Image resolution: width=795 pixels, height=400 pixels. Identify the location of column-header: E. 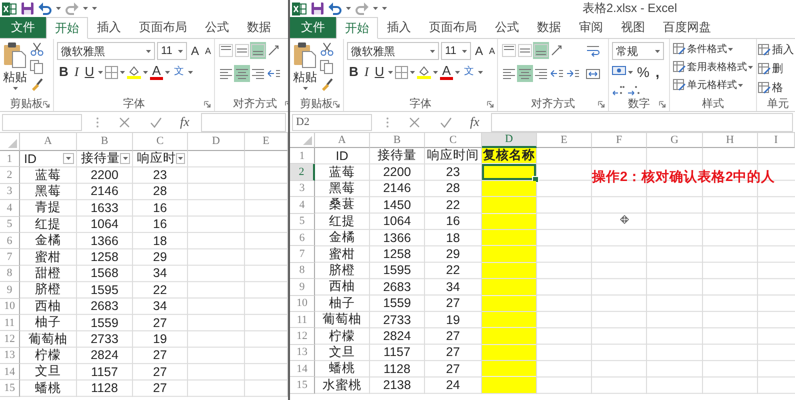
(266, 142).